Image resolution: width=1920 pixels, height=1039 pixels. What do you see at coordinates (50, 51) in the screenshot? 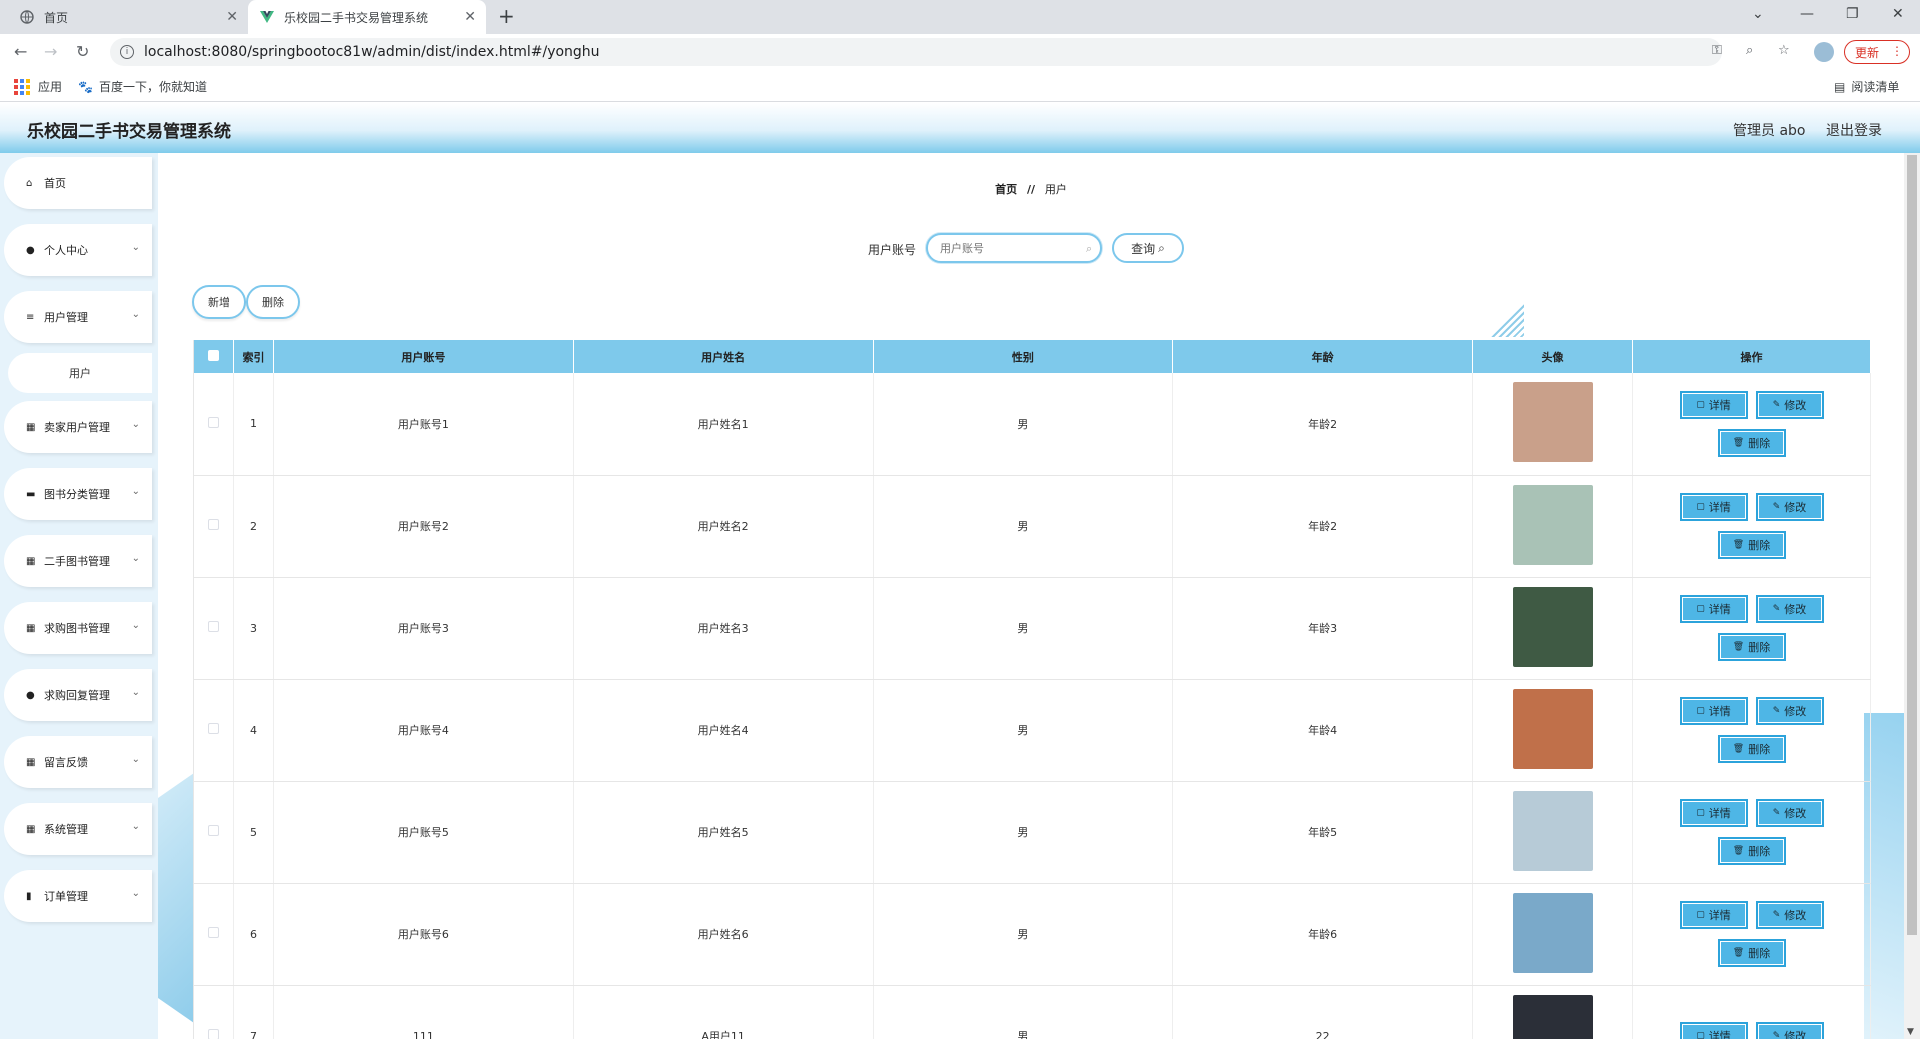
I see `forward-icon: →` at bounding box center [50, 51].